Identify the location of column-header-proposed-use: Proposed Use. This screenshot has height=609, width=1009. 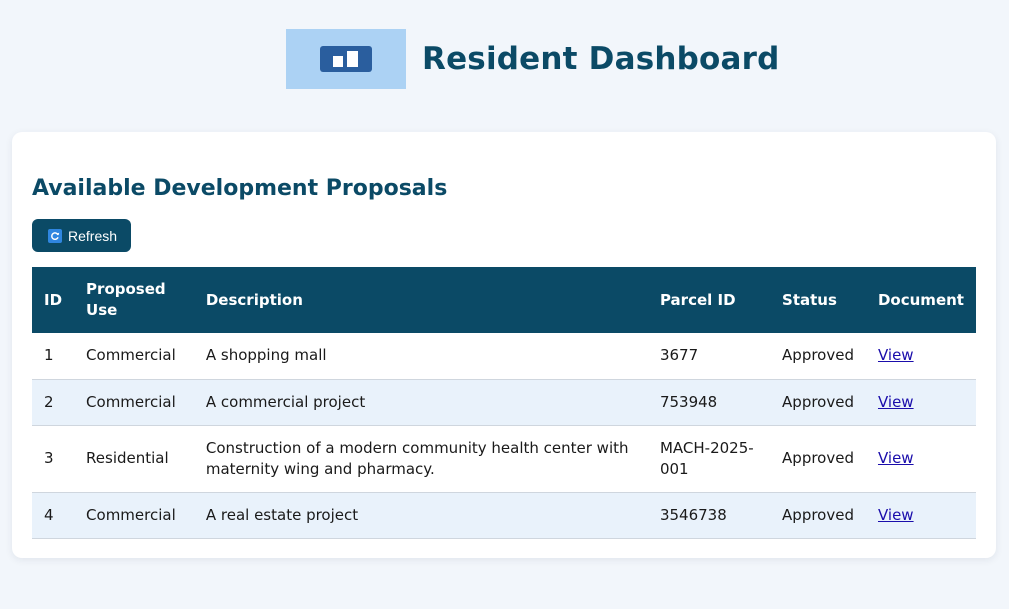
(134, 300).